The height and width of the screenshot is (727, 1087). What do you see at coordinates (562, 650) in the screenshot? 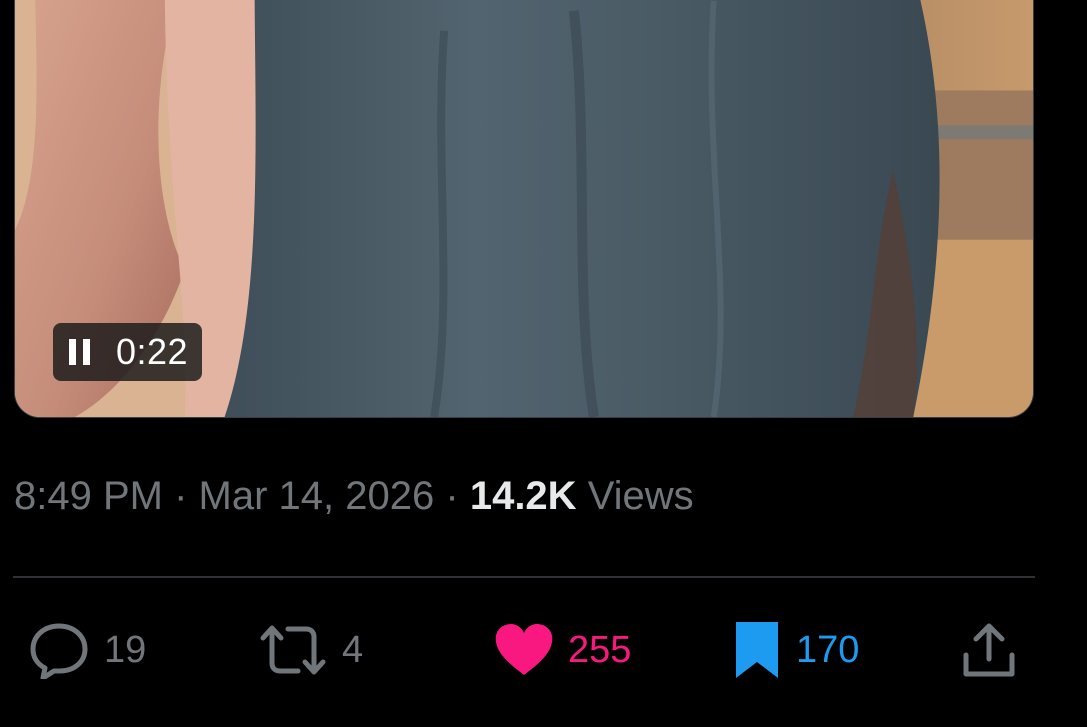
I see `like-button: 255` at bounding box center [562, 650].